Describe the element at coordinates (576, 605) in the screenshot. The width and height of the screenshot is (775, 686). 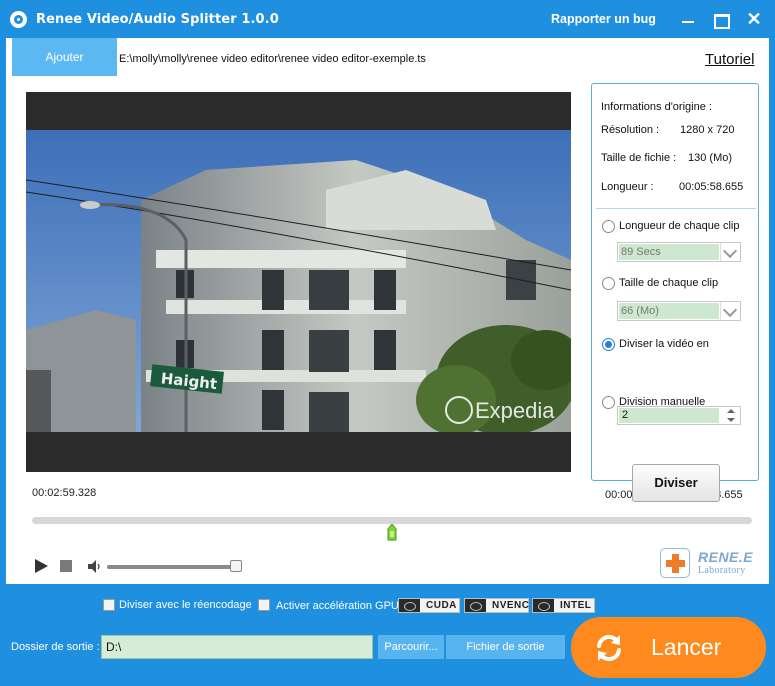
I see `gpu-badge-label: INTEL` at that location.